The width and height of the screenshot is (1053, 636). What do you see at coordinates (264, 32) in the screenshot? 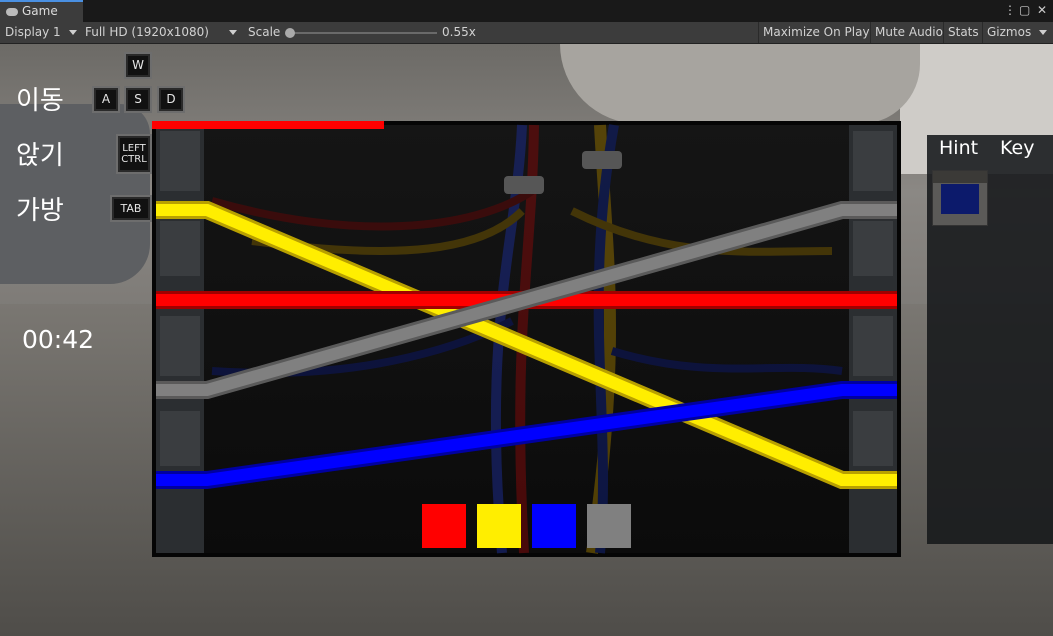
I see `scale-label: Scale` at bounding box center [264, 32].